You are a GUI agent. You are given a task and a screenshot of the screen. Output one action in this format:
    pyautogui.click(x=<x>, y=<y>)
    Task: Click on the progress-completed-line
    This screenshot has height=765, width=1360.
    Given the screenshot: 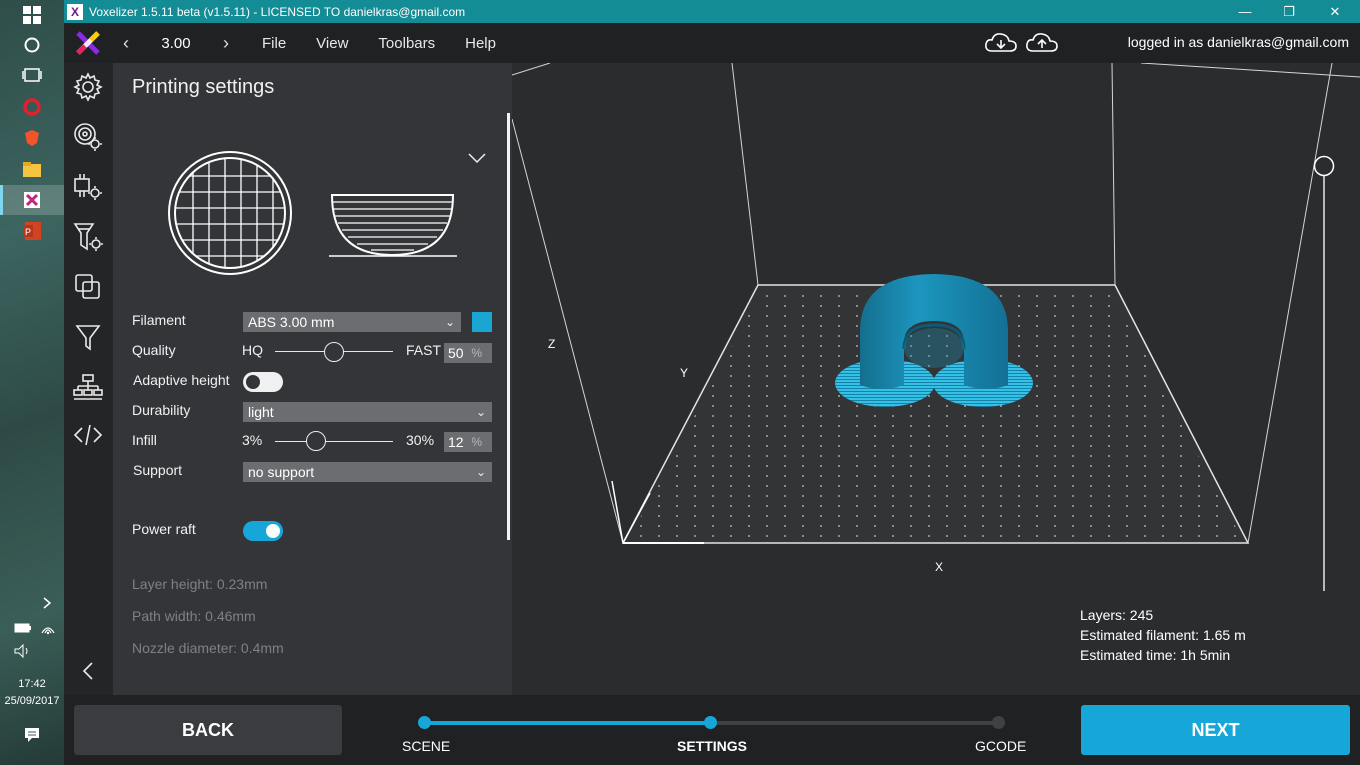 What is the action you would take?
    pyautogui.click(x=567, y=723)
    